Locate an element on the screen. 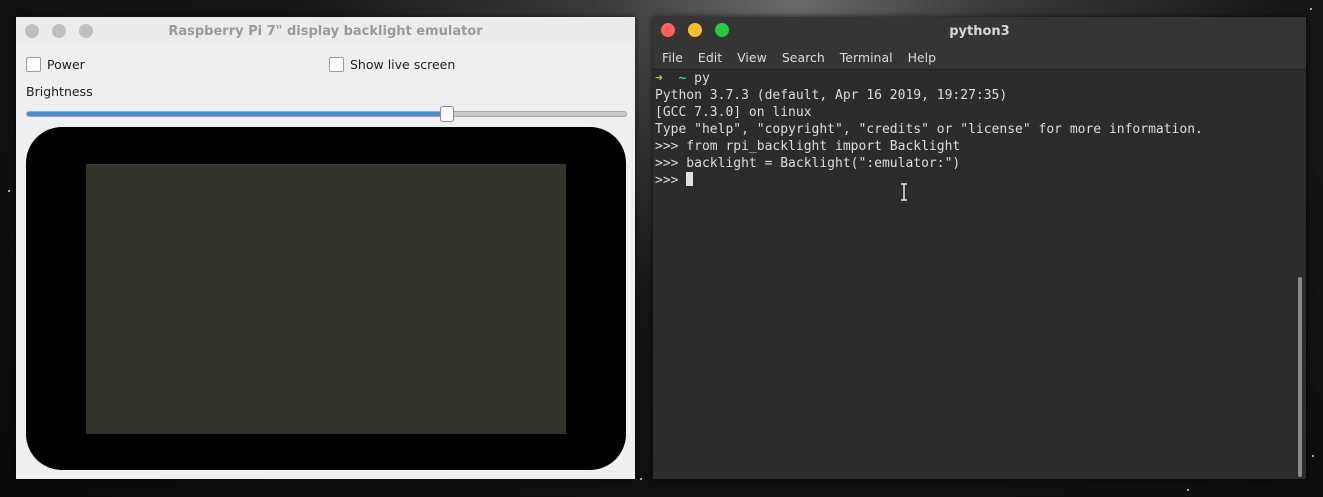 The width and height of the screenshot is (1323, 497). menu-help: Help is located at coordinates (922, 57).